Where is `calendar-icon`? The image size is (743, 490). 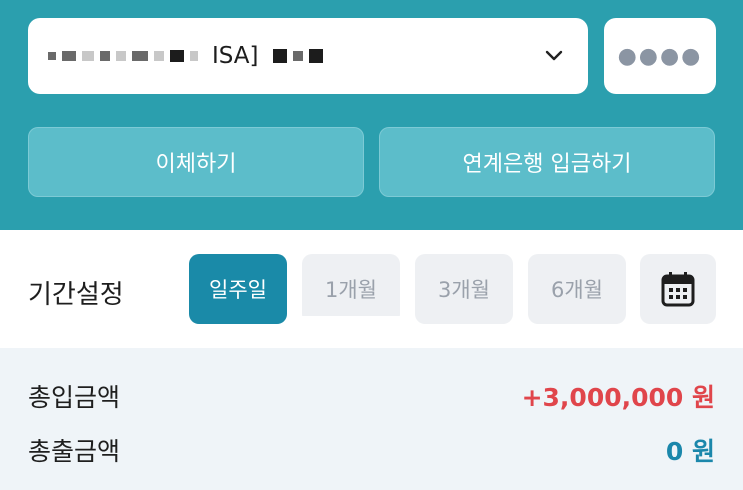
calendar-icon is located at coordinates (678, 289).